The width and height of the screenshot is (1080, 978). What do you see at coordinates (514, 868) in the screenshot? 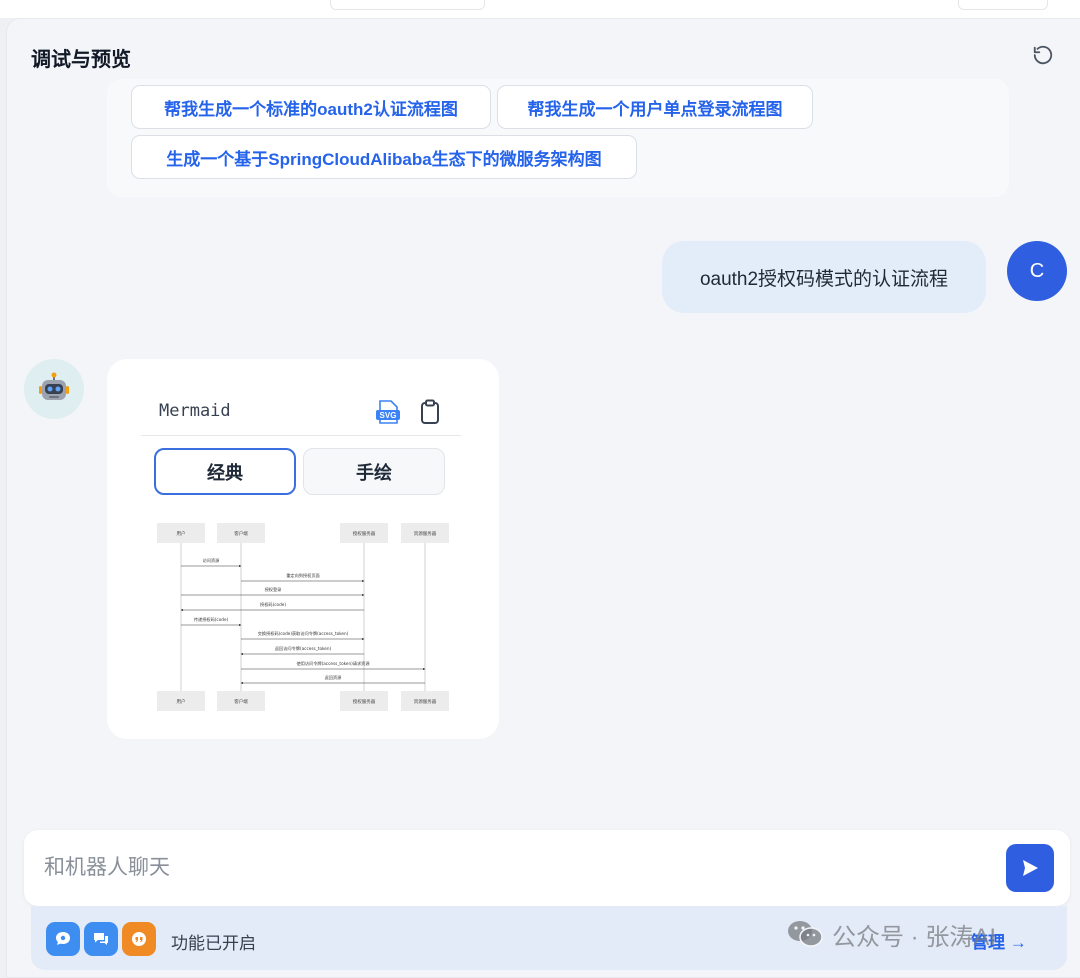
I see `chat-input` at bounding box center [514, 868].